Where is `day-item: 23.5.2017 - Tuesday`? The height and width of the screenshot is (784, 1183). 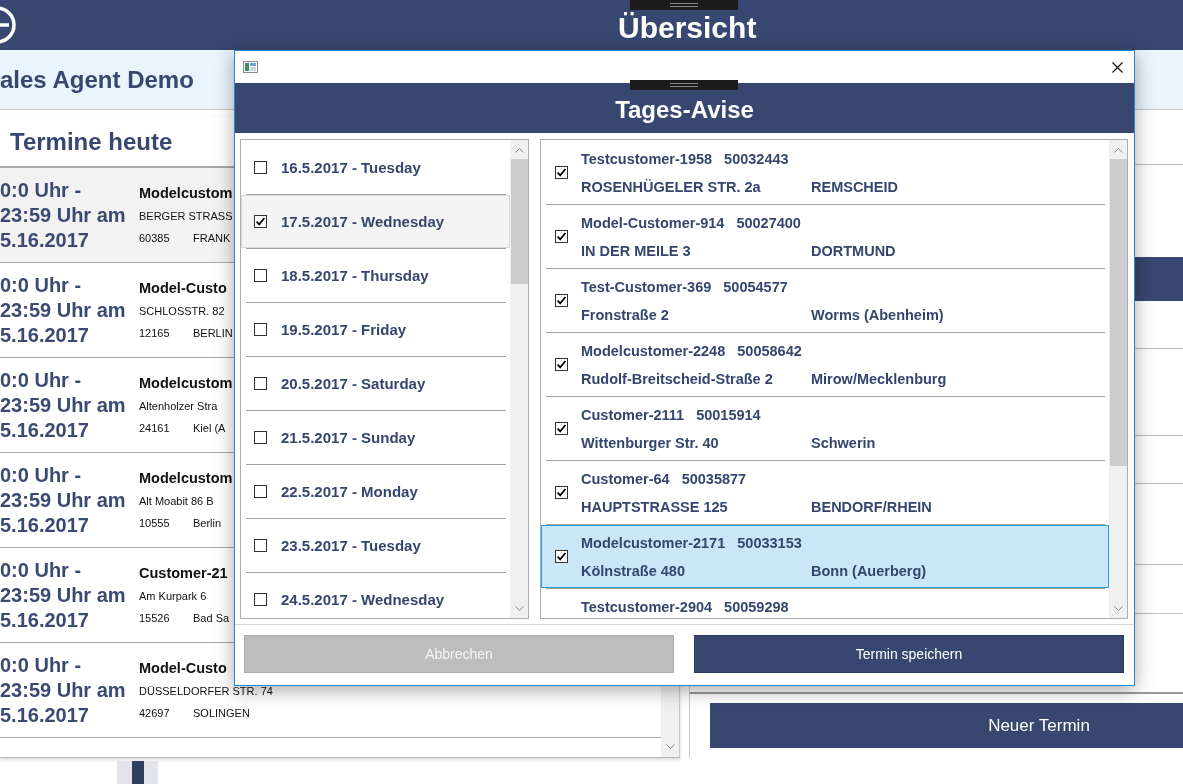
day-item: 23.5.2017 - Tuesday is located at coordinates (375, 545).